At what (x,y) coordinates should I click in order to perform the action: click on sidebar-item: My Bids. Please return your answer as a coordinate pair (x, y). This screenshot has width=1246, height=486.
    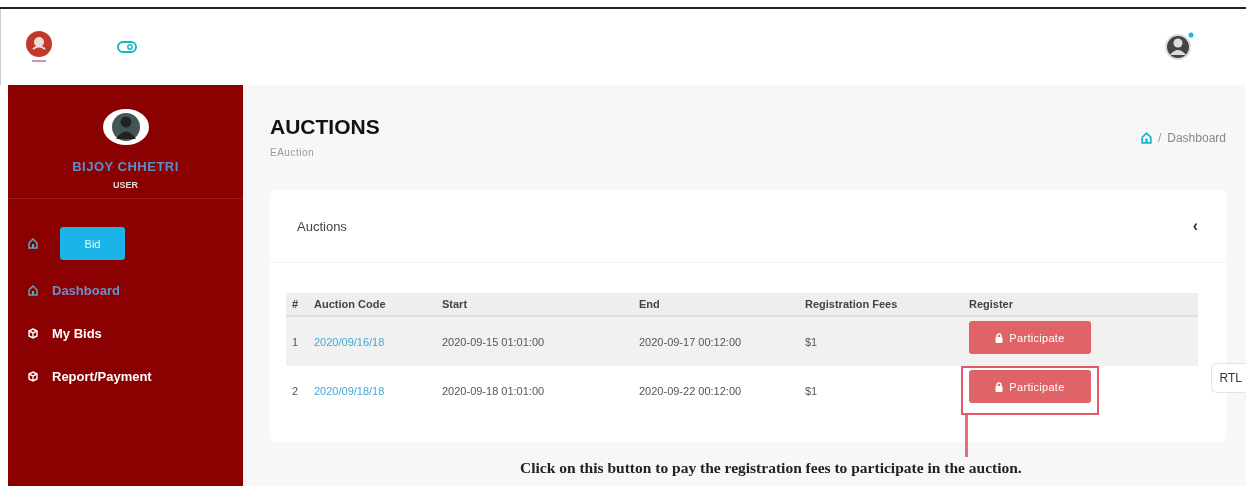
    Looking at the image, I should click on (125, 333).